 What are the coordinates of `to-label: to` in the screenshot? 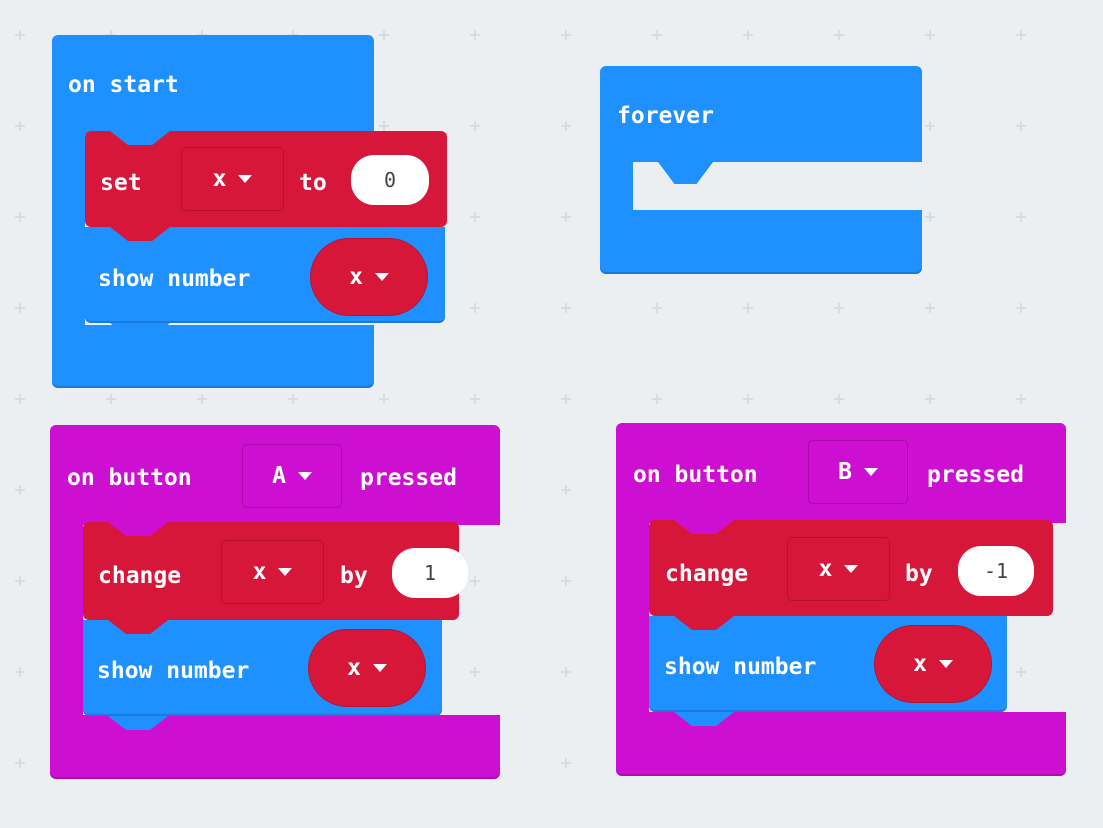 It's located at (313, 183).